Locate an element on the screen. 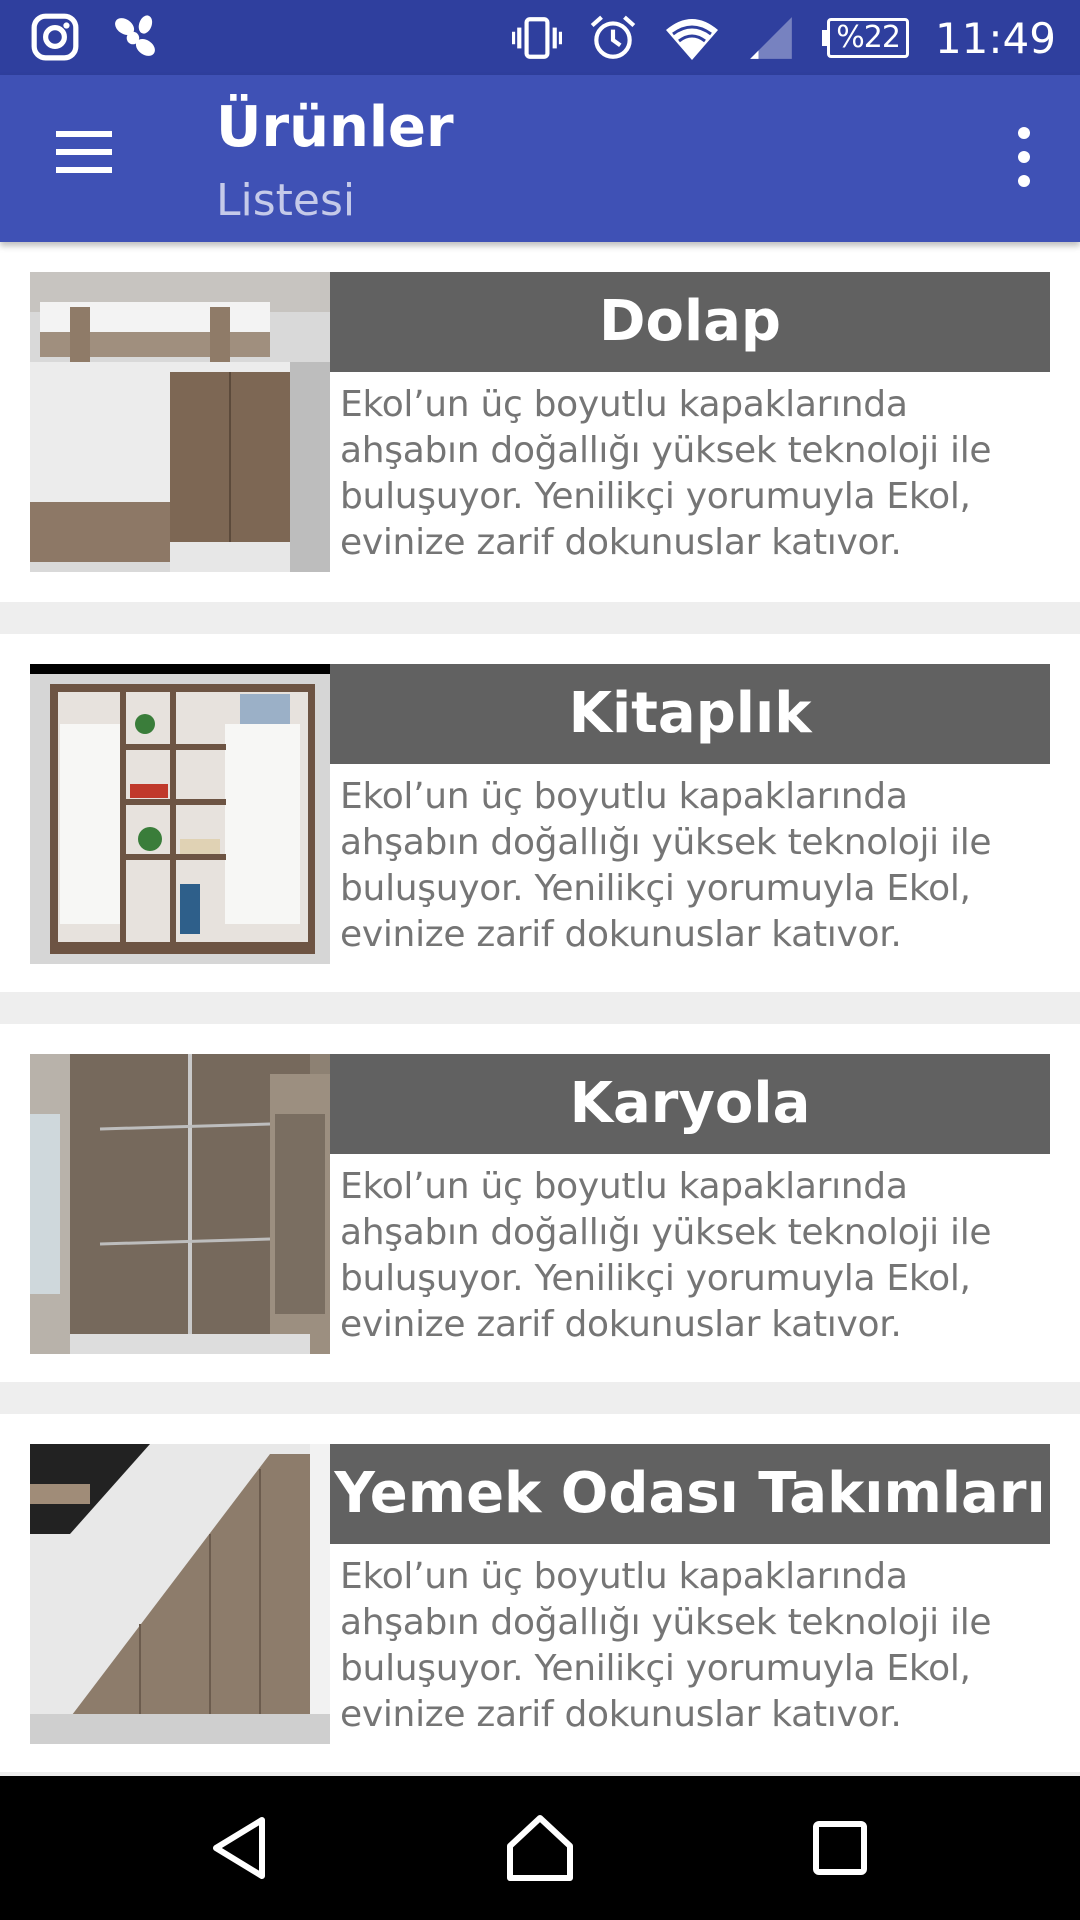  page-title: Ürünler is located at coordinates (335, 127).